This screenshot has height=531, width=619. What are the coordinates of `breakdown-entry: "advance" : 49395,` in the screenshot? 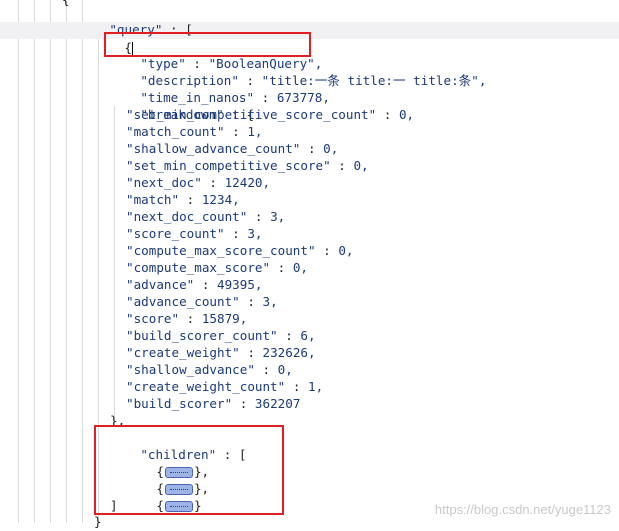 It's located at (194, 284).